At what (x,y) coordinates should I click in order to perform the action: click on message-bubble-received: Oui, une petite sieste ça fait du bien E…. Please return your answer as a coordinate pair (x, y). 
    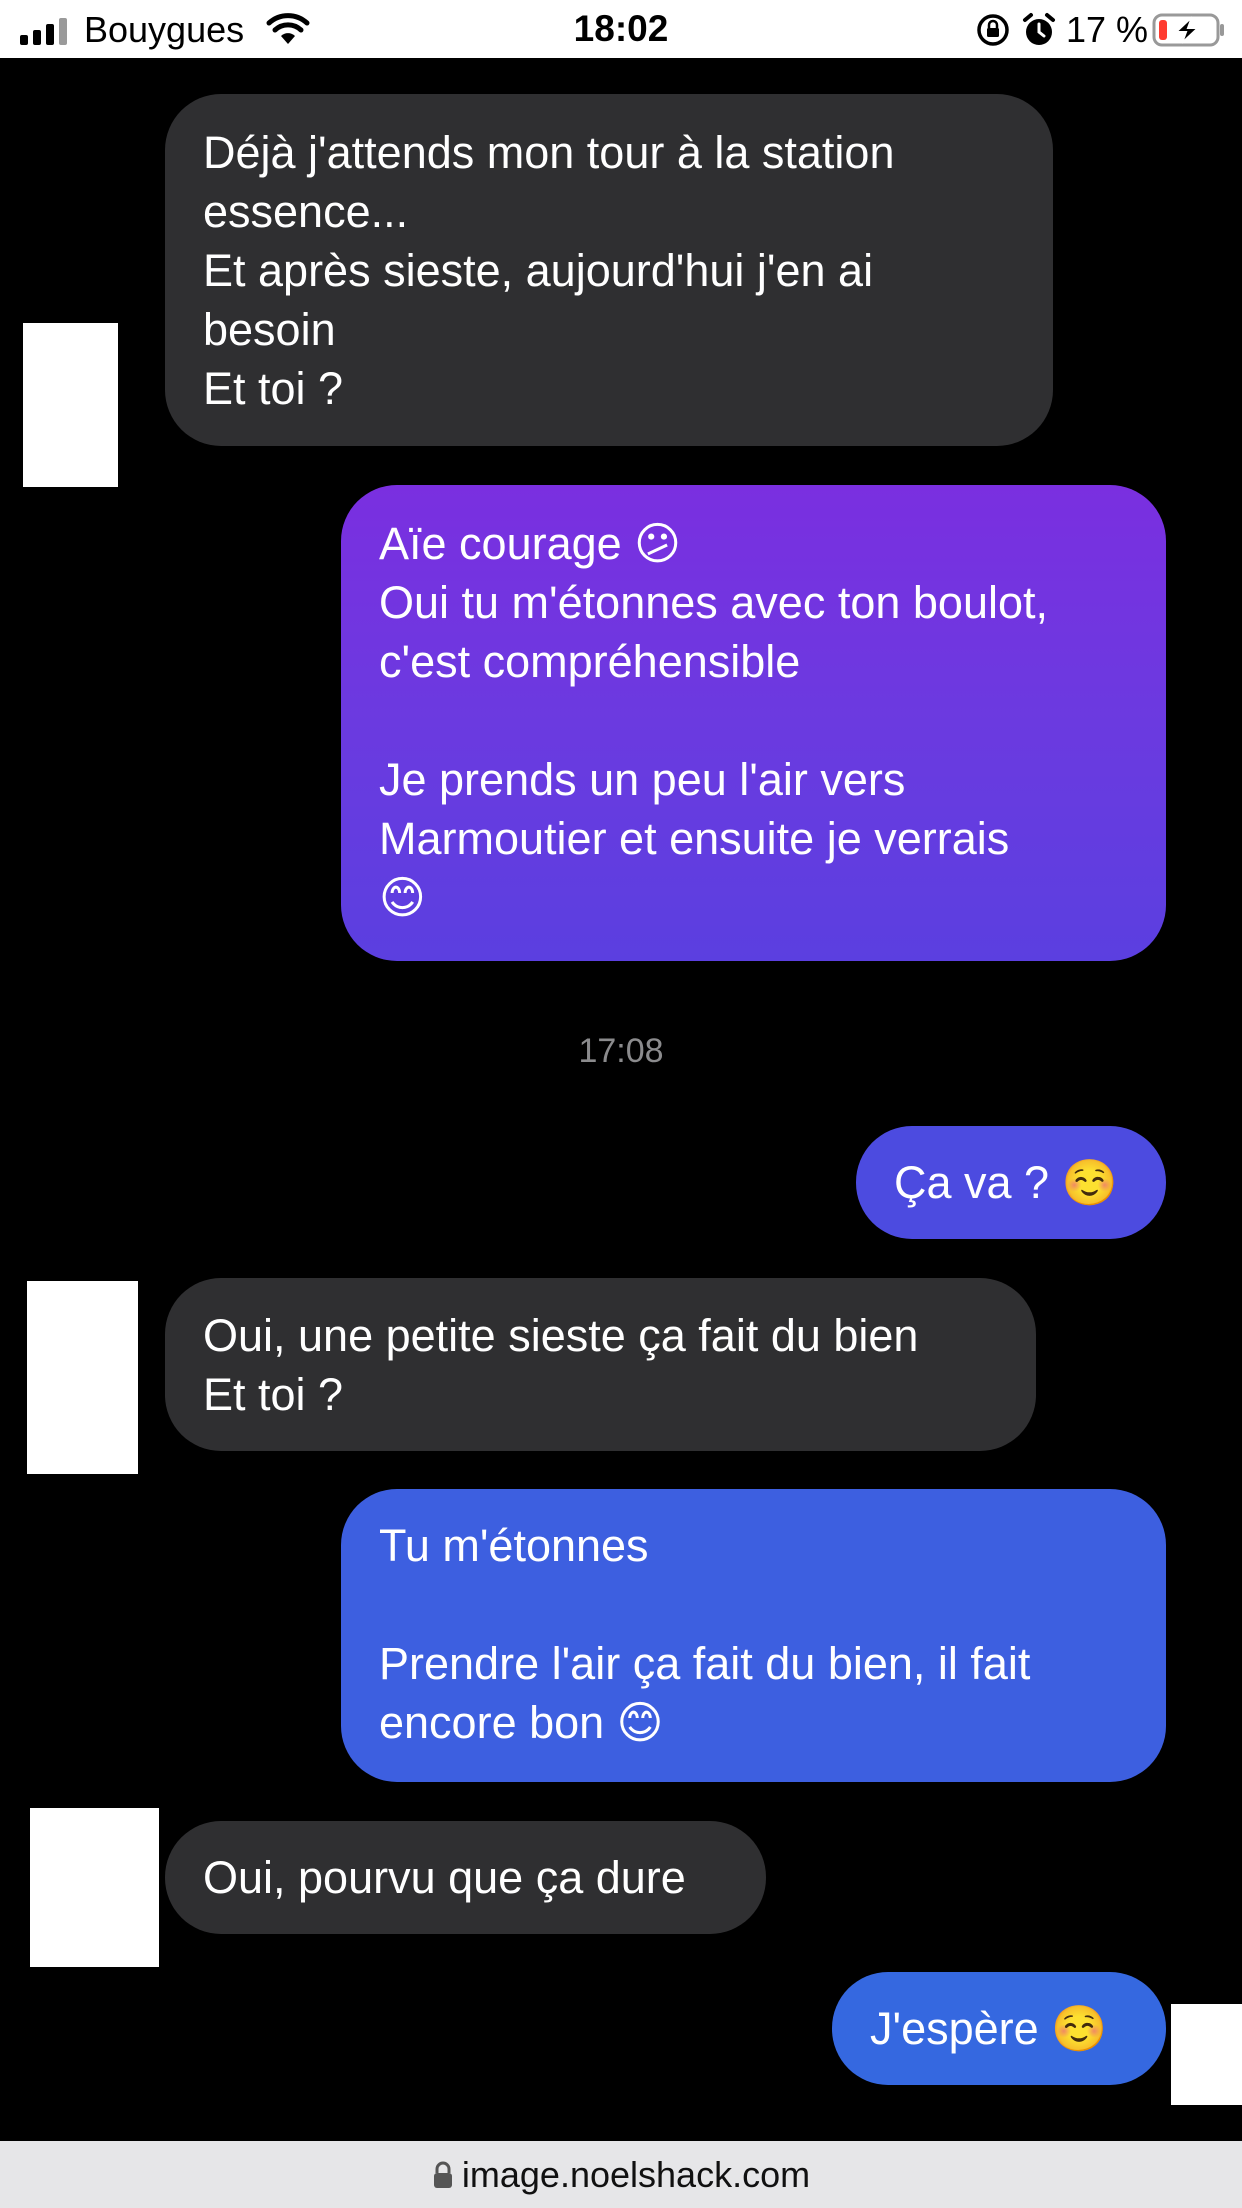
    Looking at the image, I should click on (600, 1364).